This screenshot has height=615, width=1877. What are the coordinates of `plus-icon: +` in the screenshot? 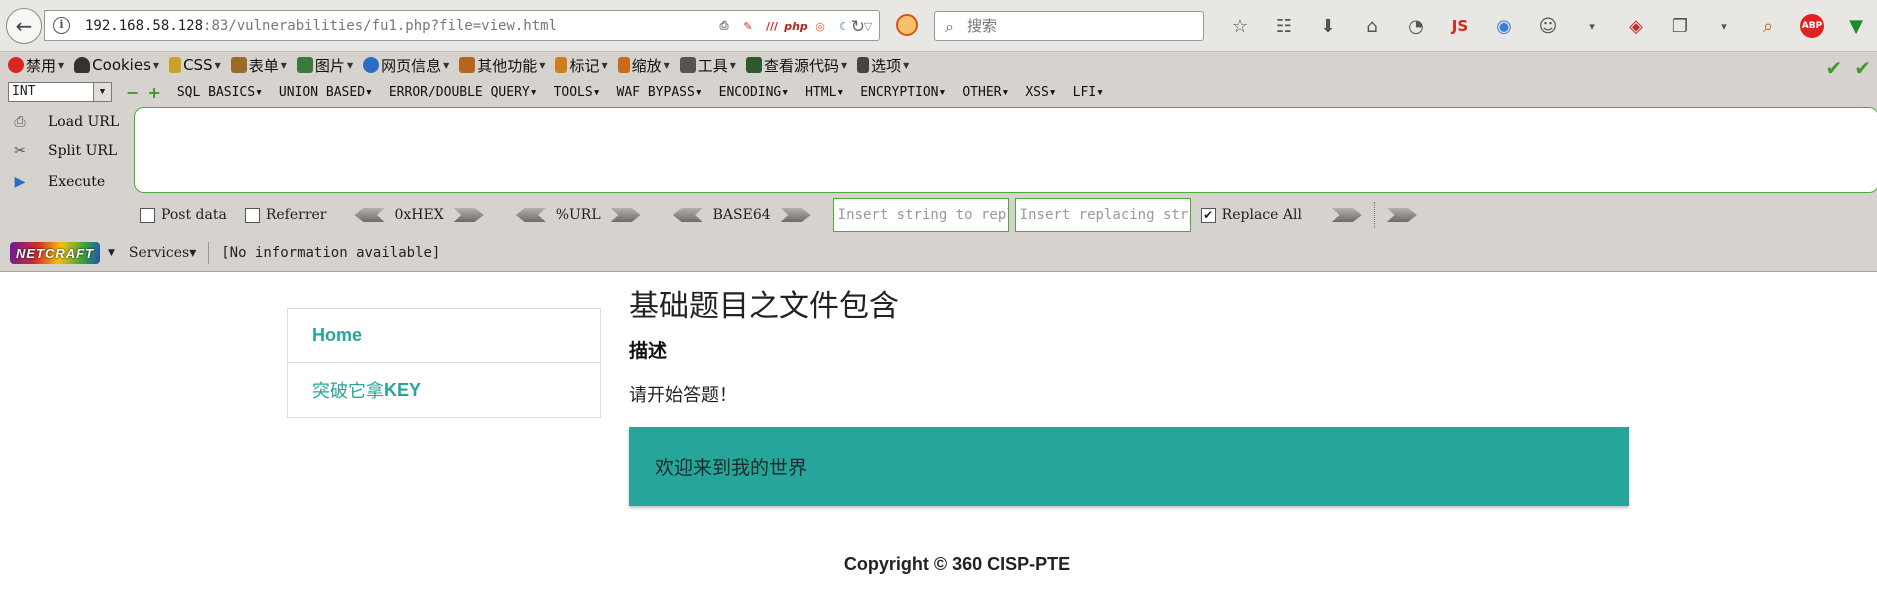 It's located at (153, 92).